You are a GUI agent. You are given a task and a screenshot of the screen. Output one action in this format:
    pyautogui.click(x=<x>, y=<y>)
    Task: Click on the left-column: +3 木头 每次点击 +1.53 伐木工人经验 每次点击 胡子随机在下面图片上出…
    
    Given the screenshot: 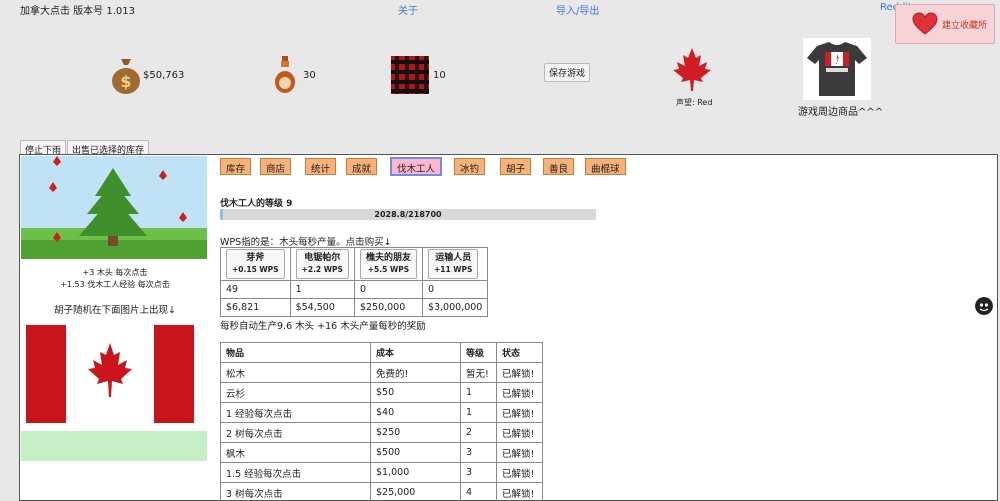 What is the action you would take?
    pyautogui.click(x=115, y=328)
    